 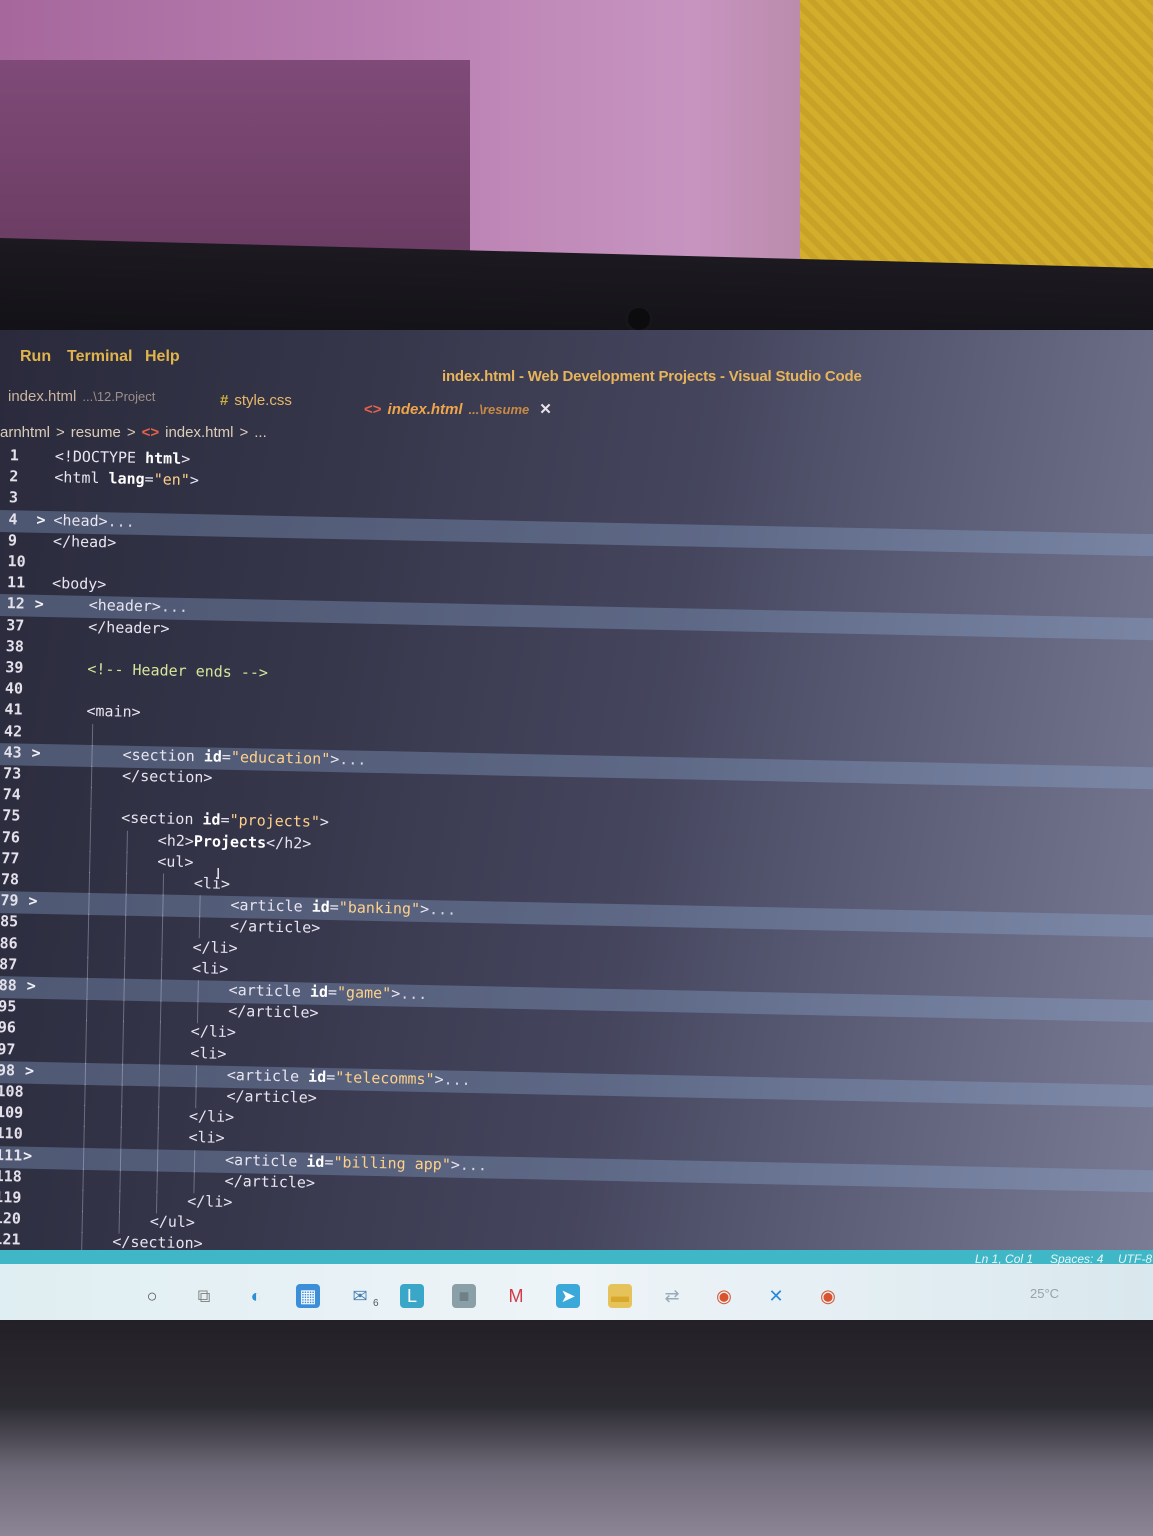 I want to click on transfer-icon: ⇄, so click(x=672, y=1296).